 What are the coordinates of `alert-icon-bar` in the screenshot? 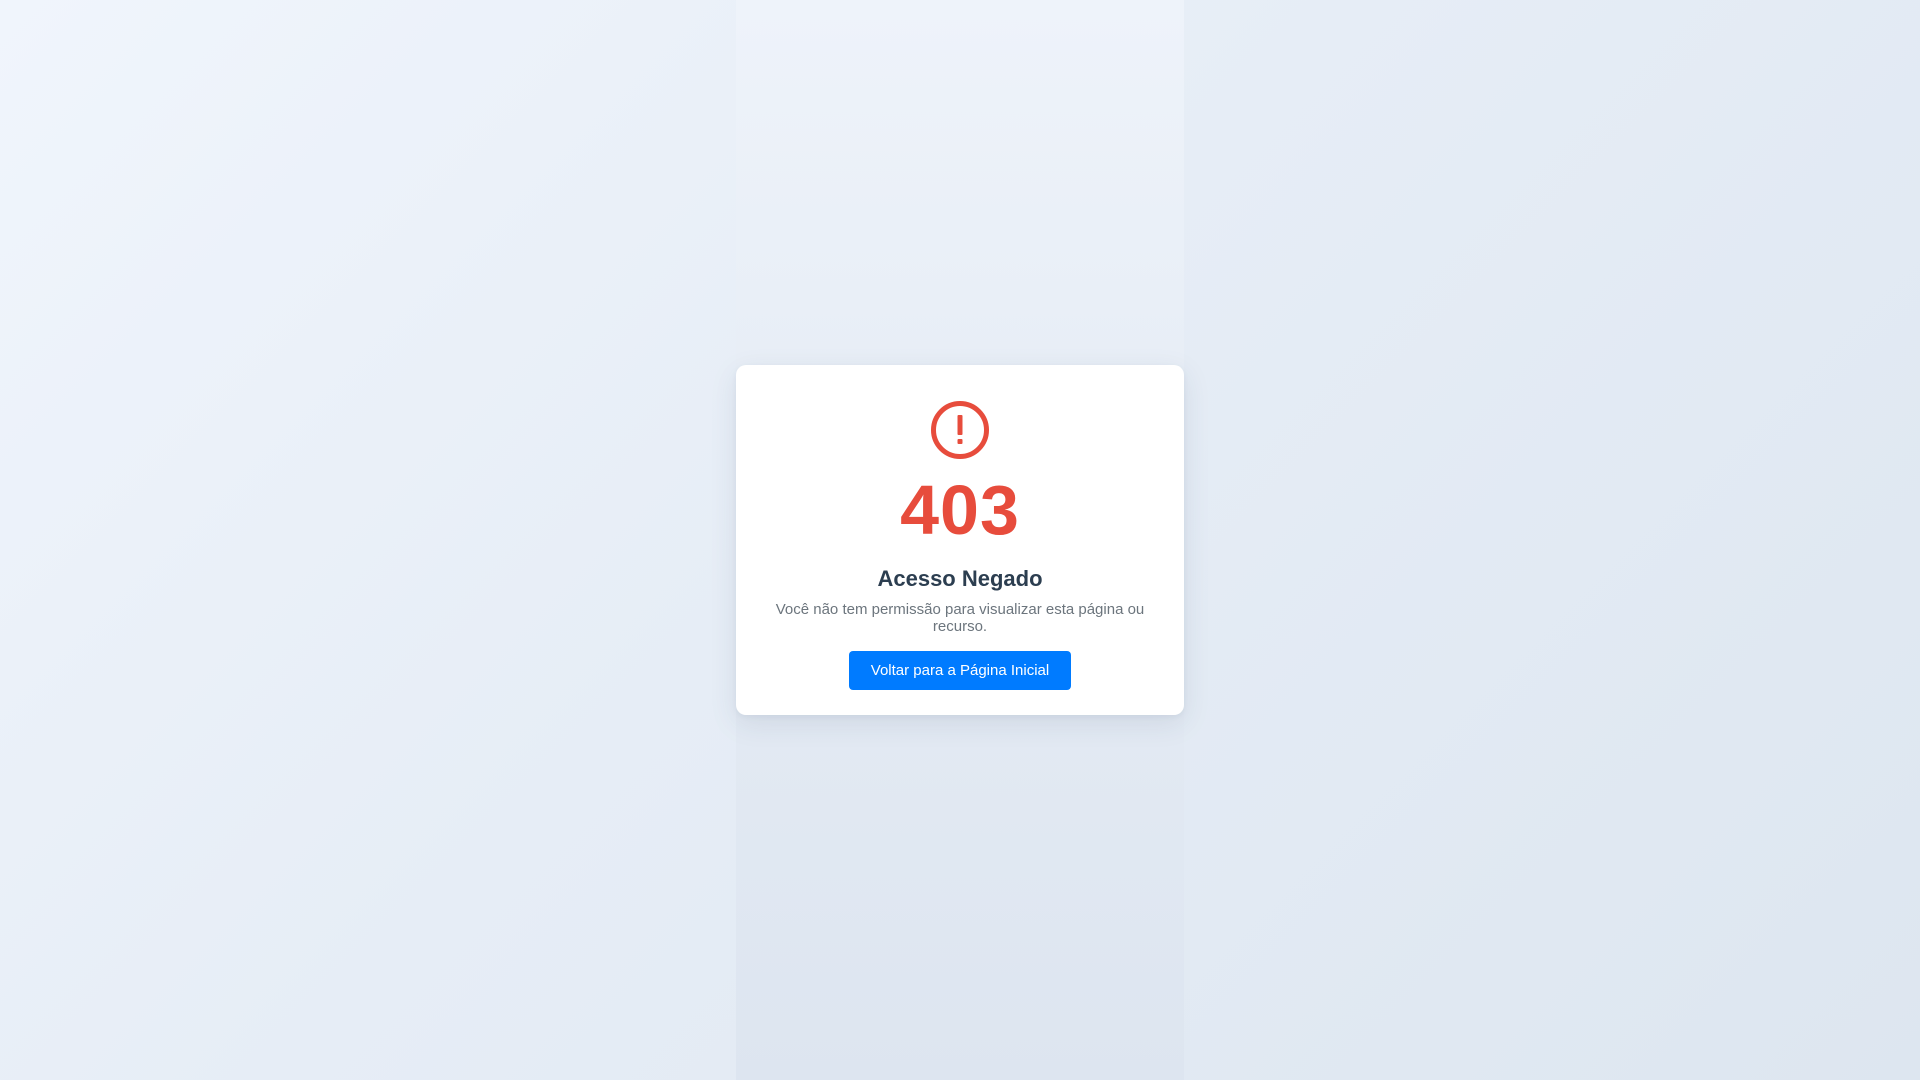 It's located at (960, 425).